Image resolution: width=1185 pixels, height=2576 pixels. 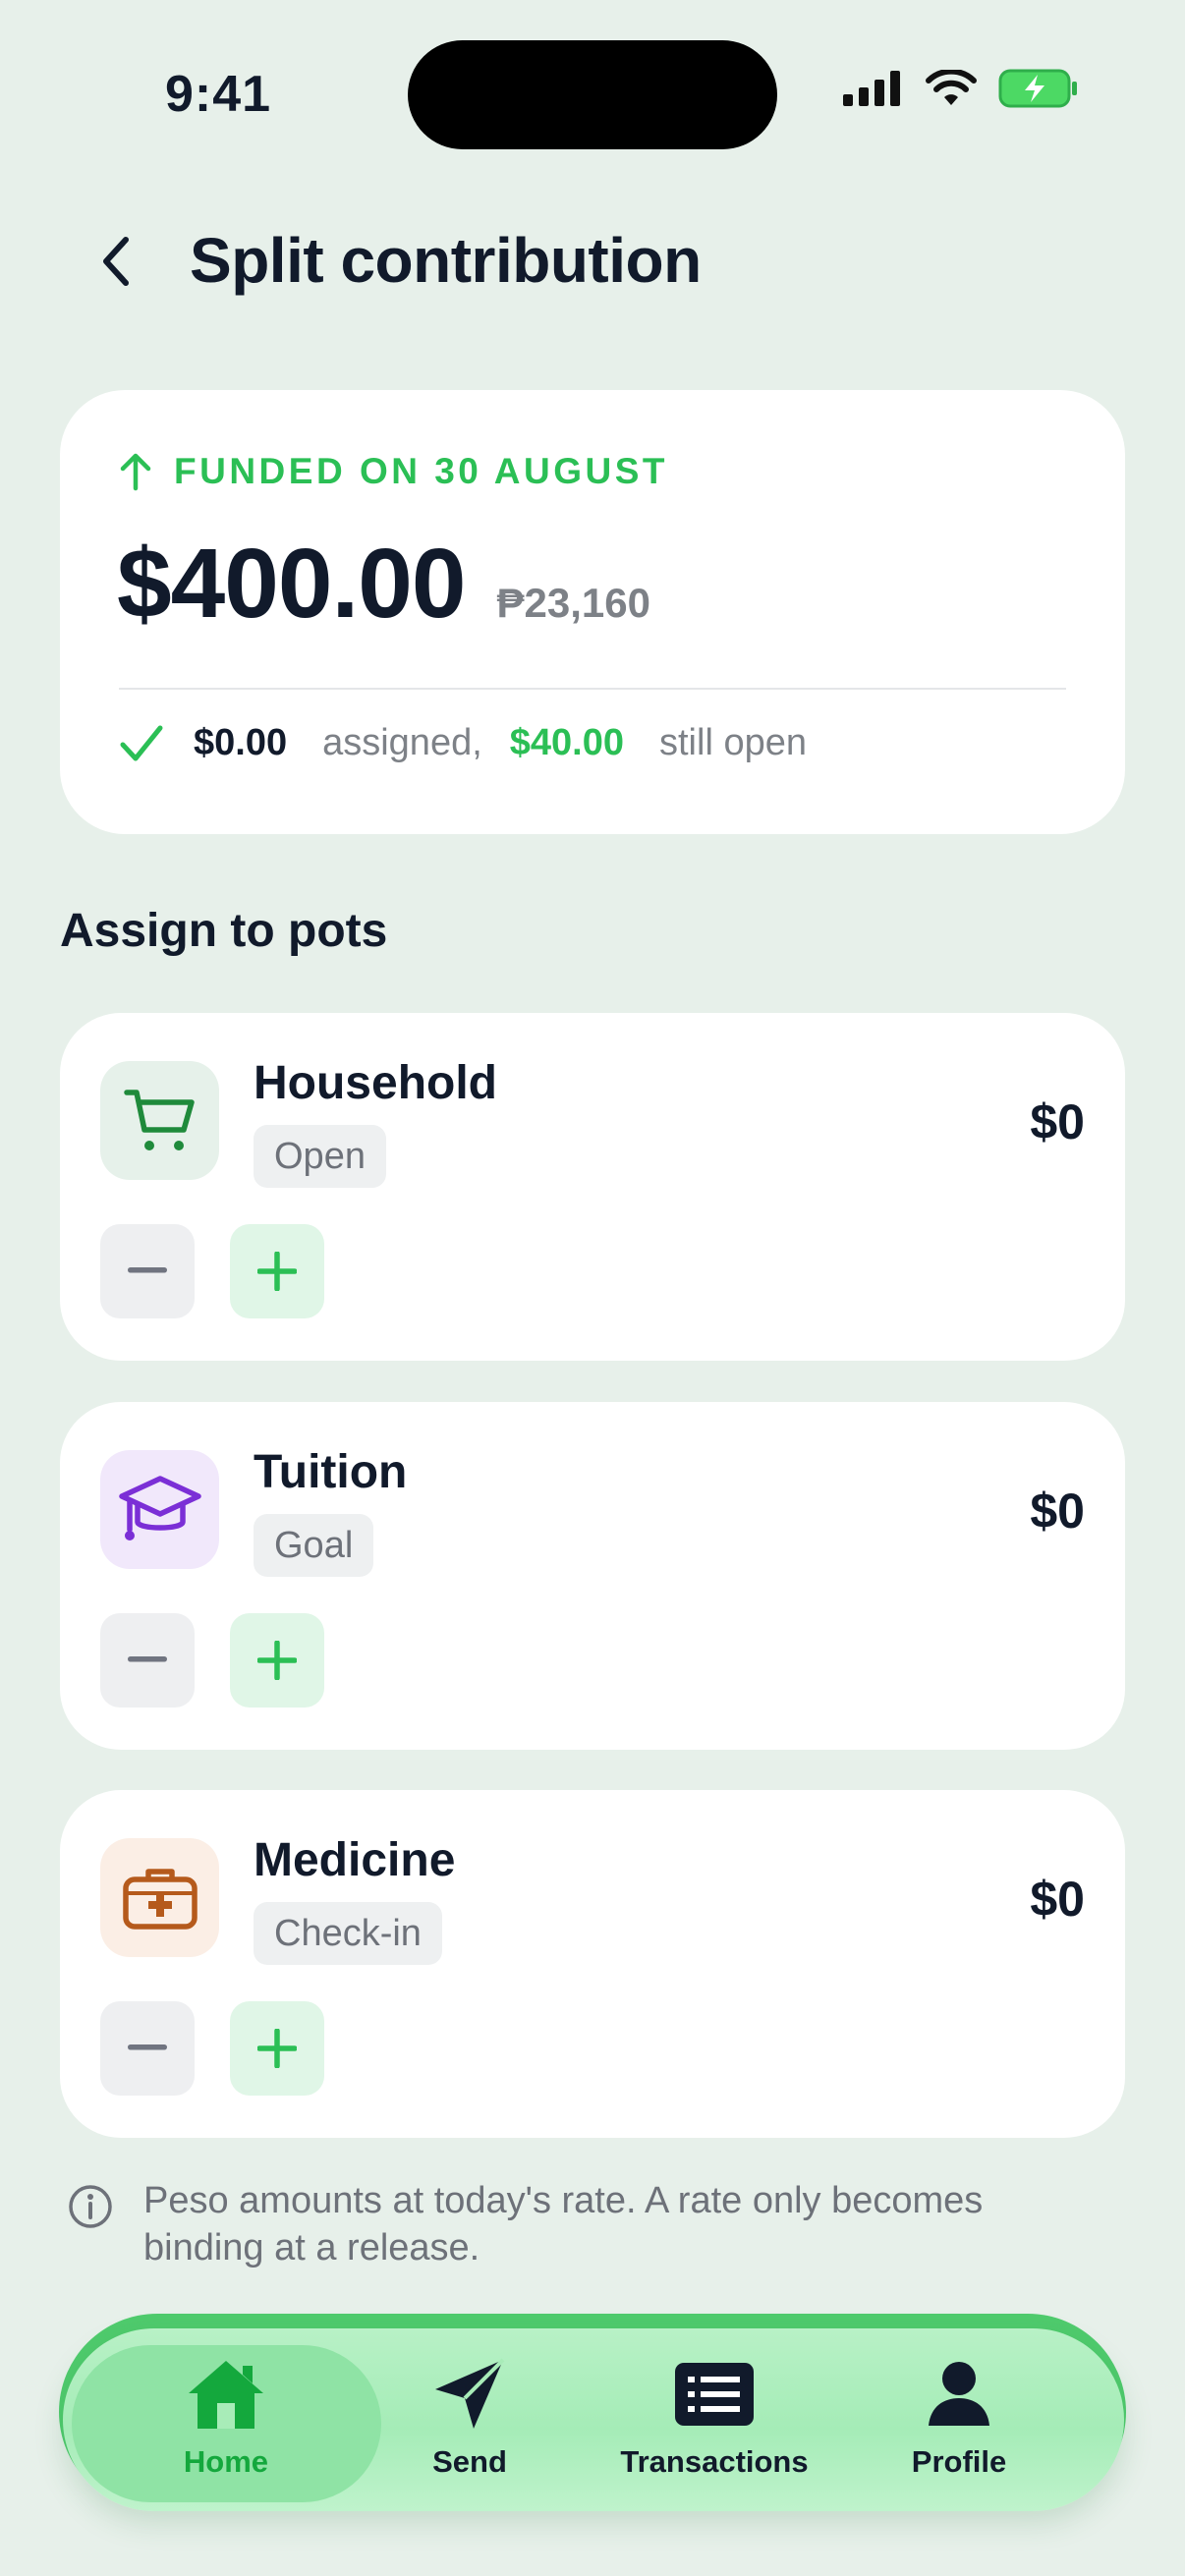 I want to click on status-icons, so click(x=961, y=90).